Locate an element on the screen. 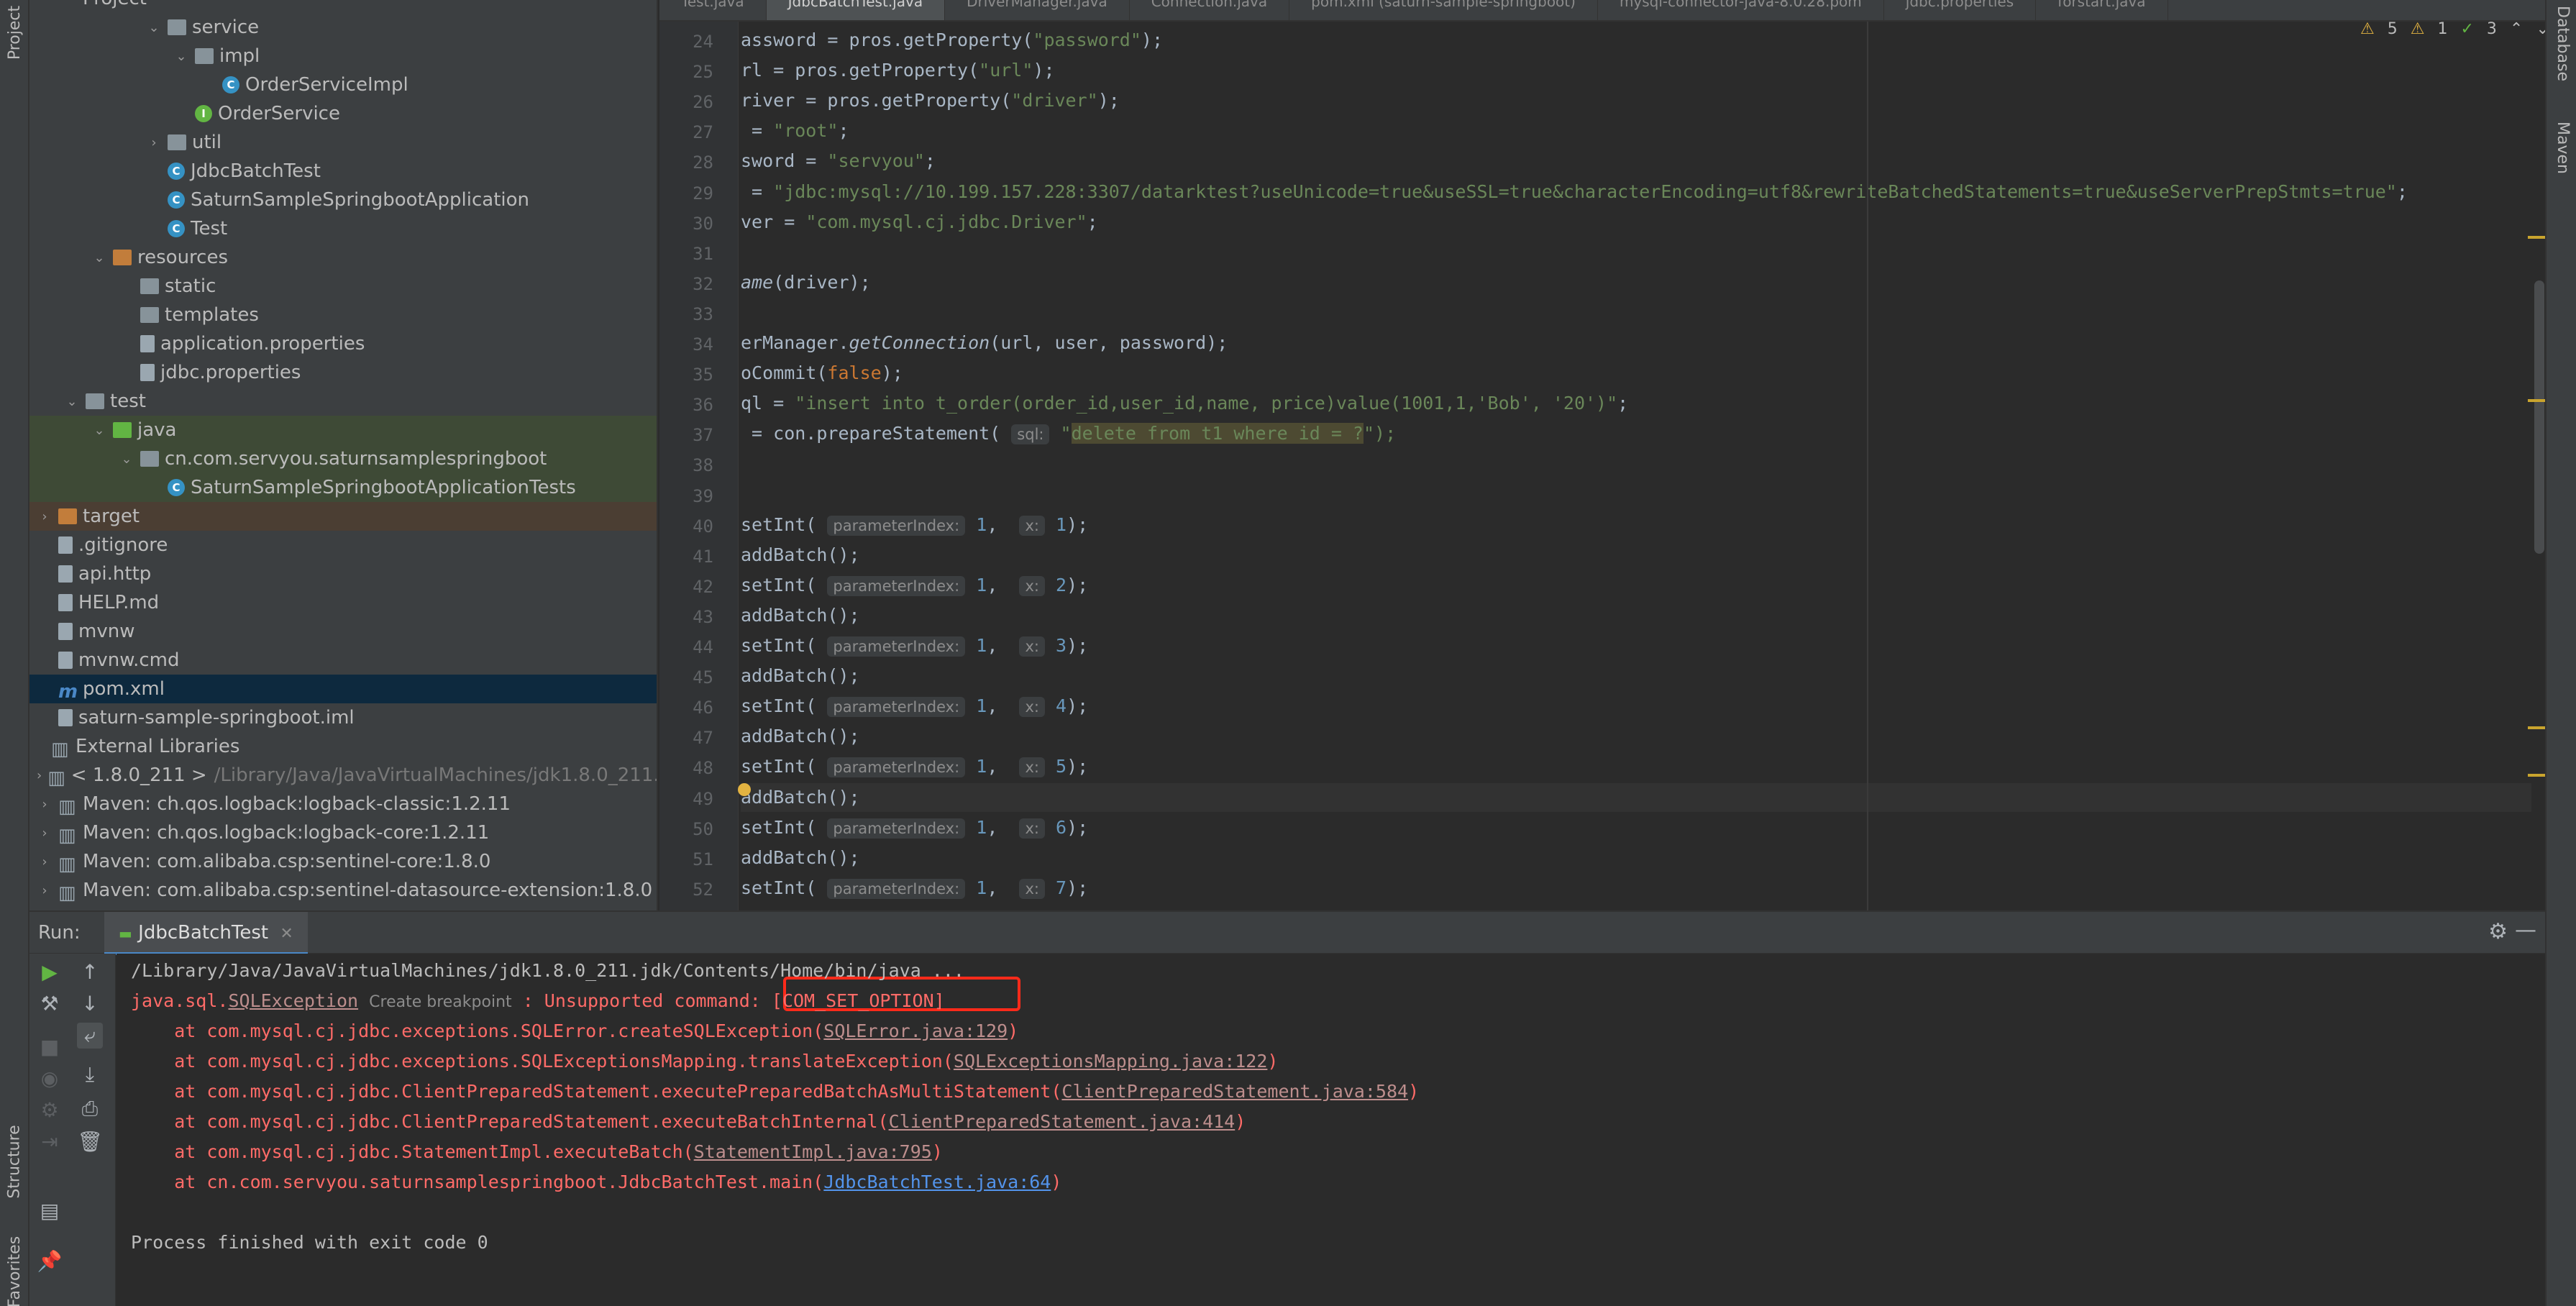 This screenshot has height=1306, width=2576. tree-item: C SaturnSampleSpringbootApplication is located at coordinates (343, 200).